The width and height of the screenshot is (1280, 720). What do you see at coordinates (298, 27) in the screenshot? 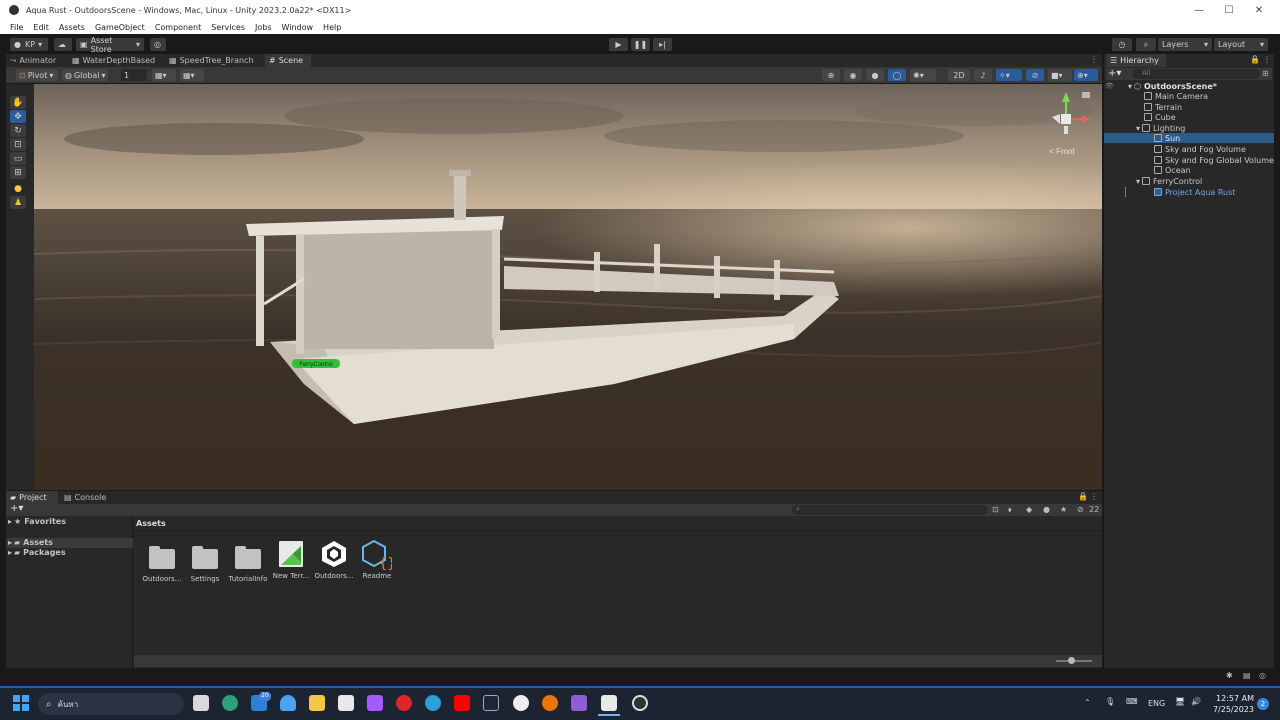
I see `menu-window: Window` at bounding box center [298, 27].